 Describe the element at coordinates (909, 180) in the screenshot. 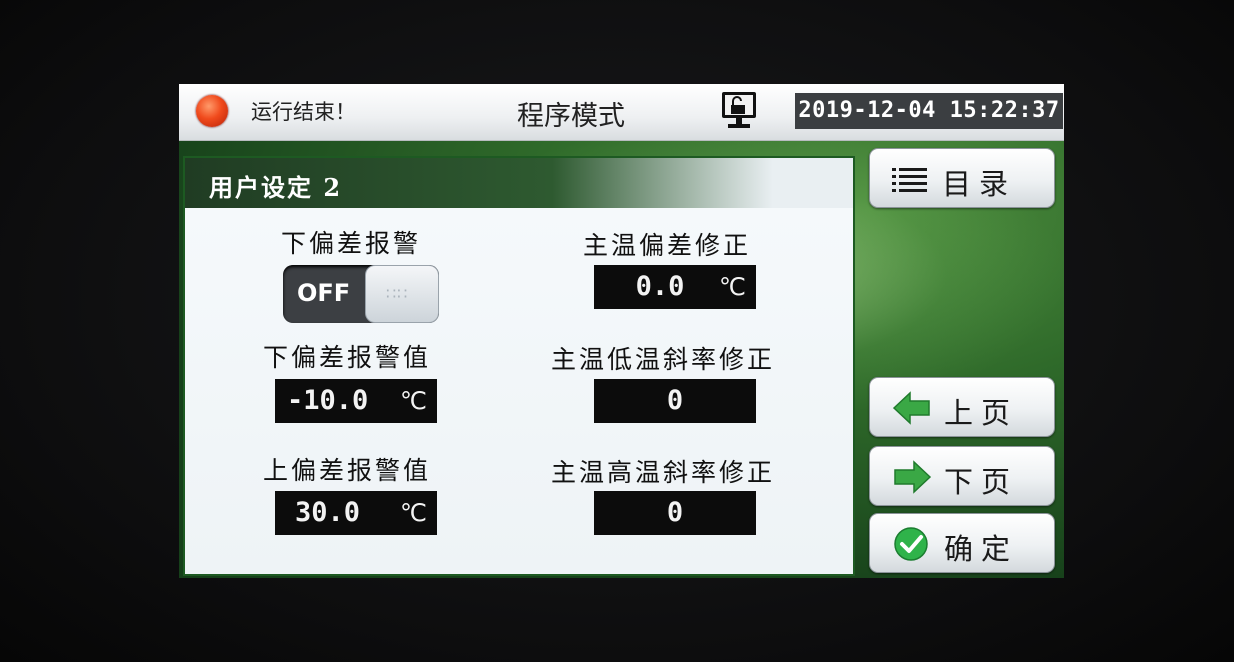

I see `list-icon` at that location.